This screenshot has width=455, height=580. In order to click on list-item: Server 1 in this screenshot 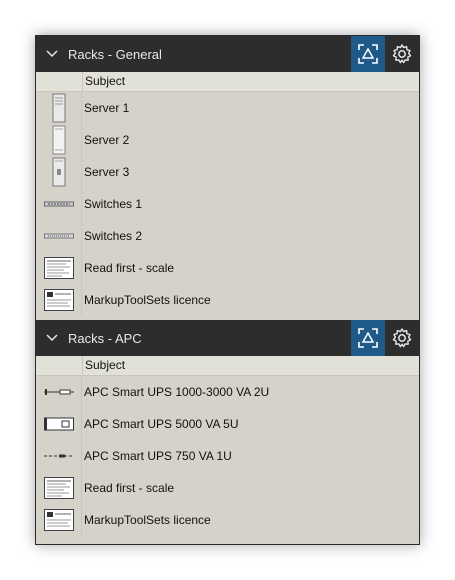, I will do `click(227, 108)`.